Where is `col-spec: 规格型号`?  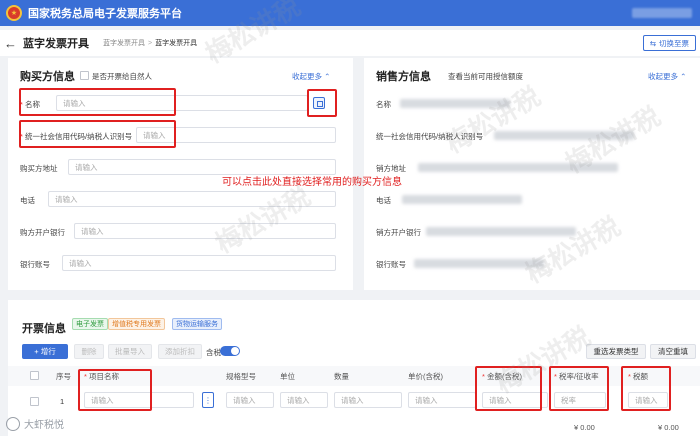
col-spec: 规格型号 is located at coordinates (241, 376).